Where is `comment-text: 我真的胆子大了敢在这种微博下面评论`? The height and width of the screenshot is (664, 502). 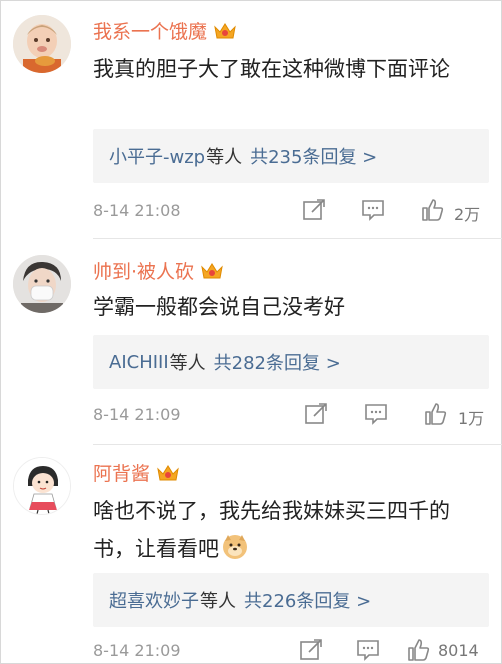
comment-text: 我真的胆子大了敢在这种微博下面评论 is located at coordinates (271, 69).